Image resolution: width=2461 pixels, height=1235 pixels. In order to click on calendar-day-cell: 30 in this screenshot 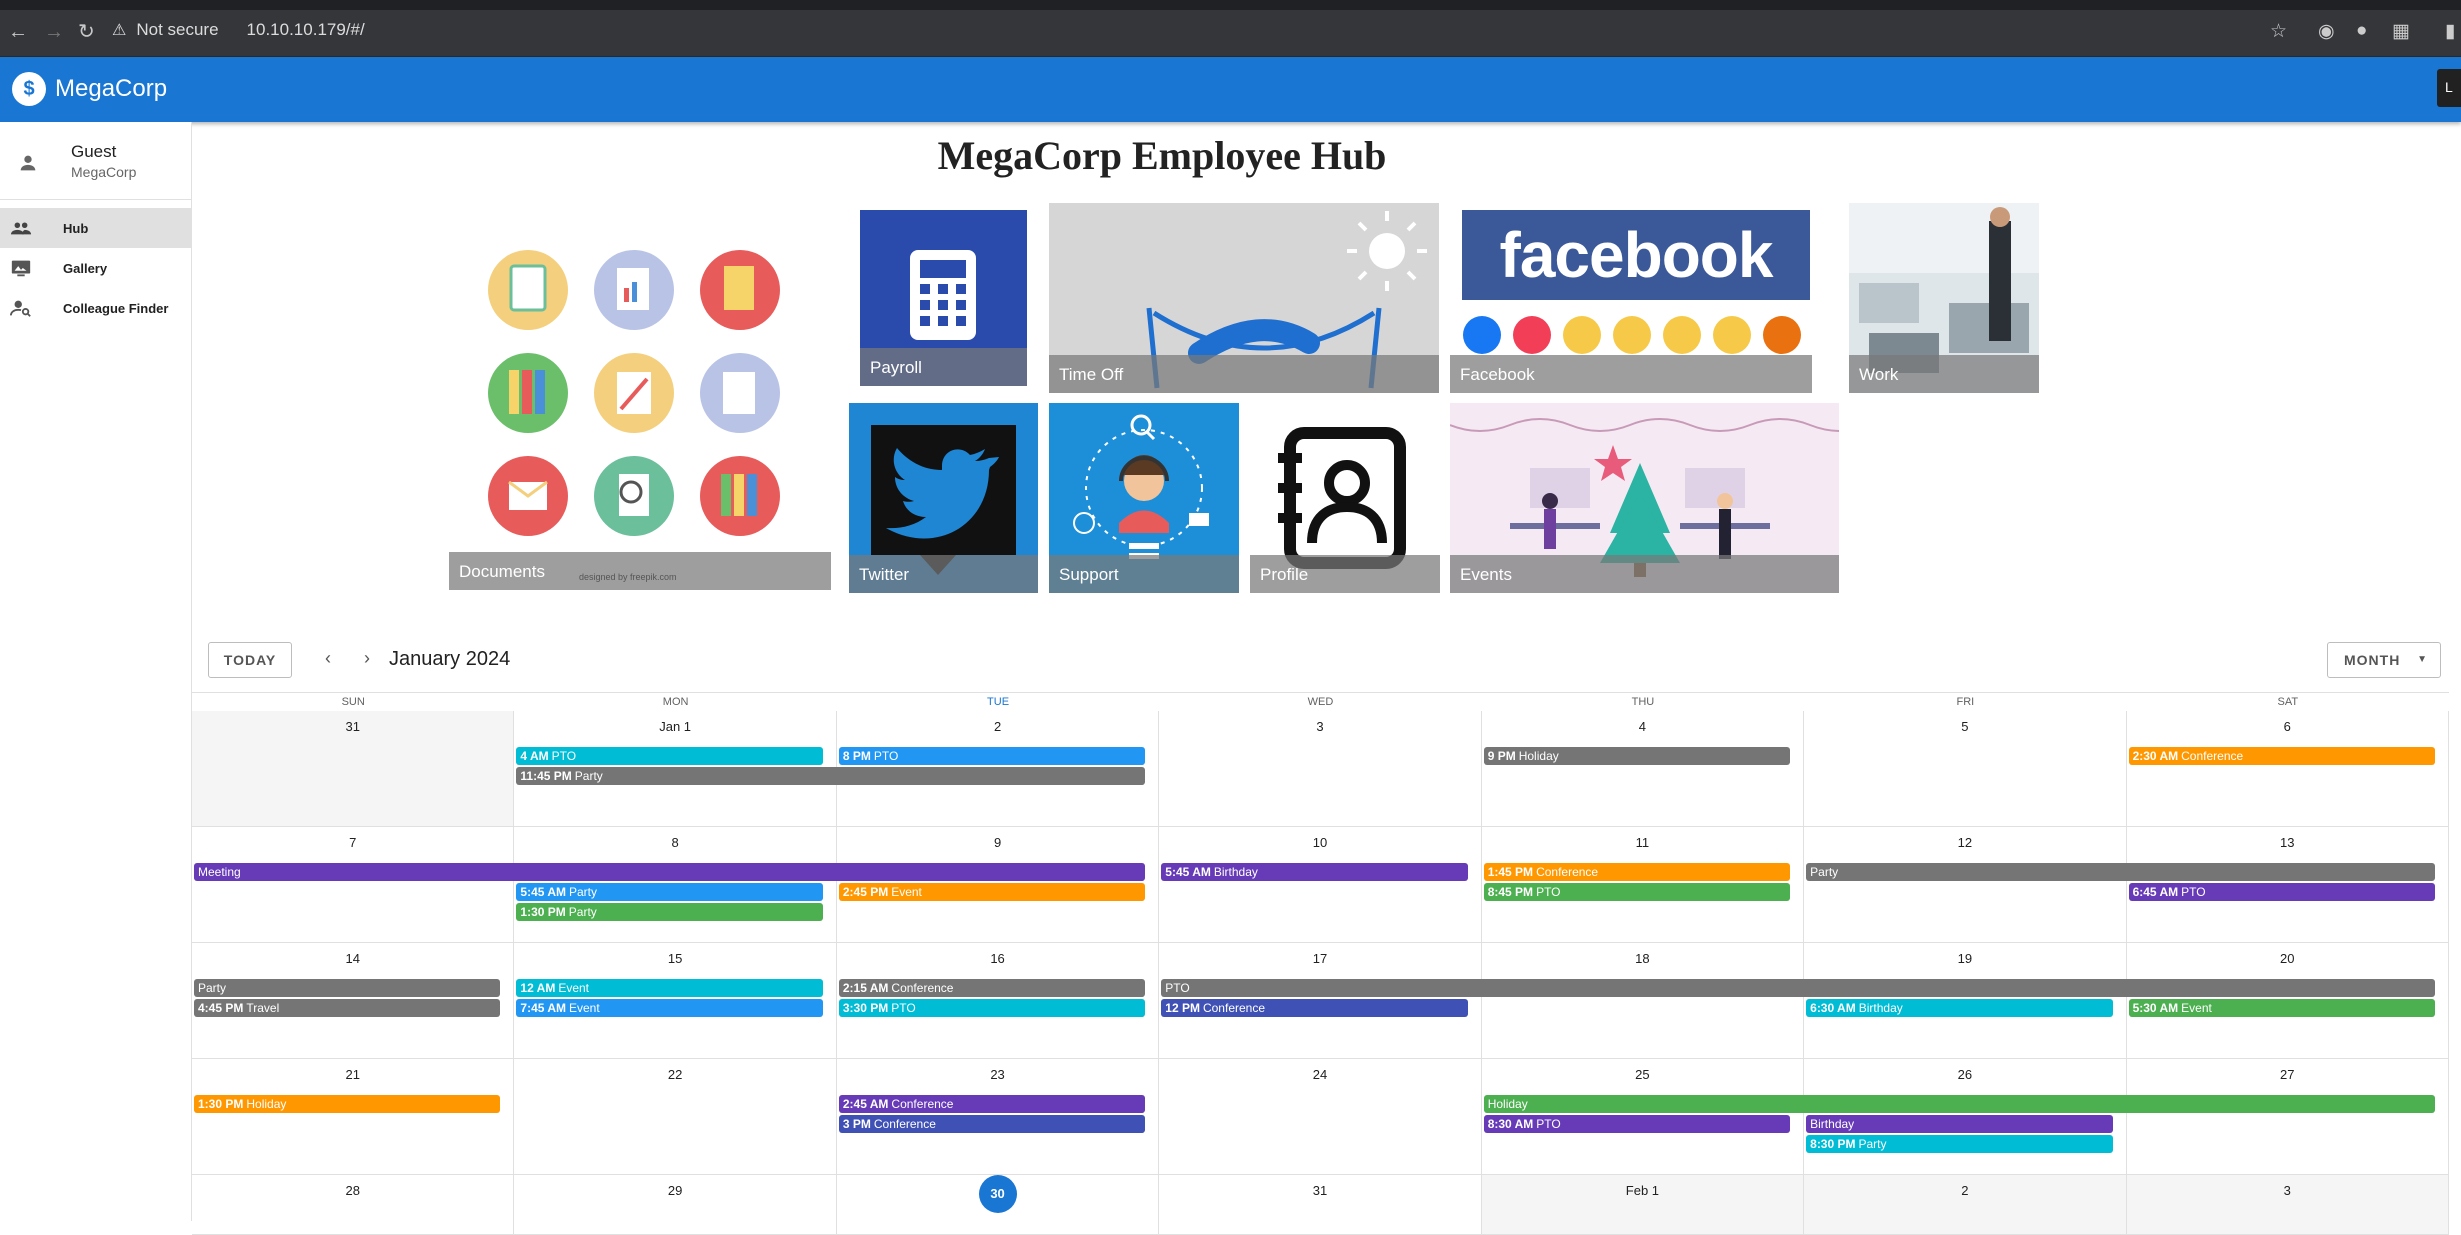, I will do `click(998, 1205)`.